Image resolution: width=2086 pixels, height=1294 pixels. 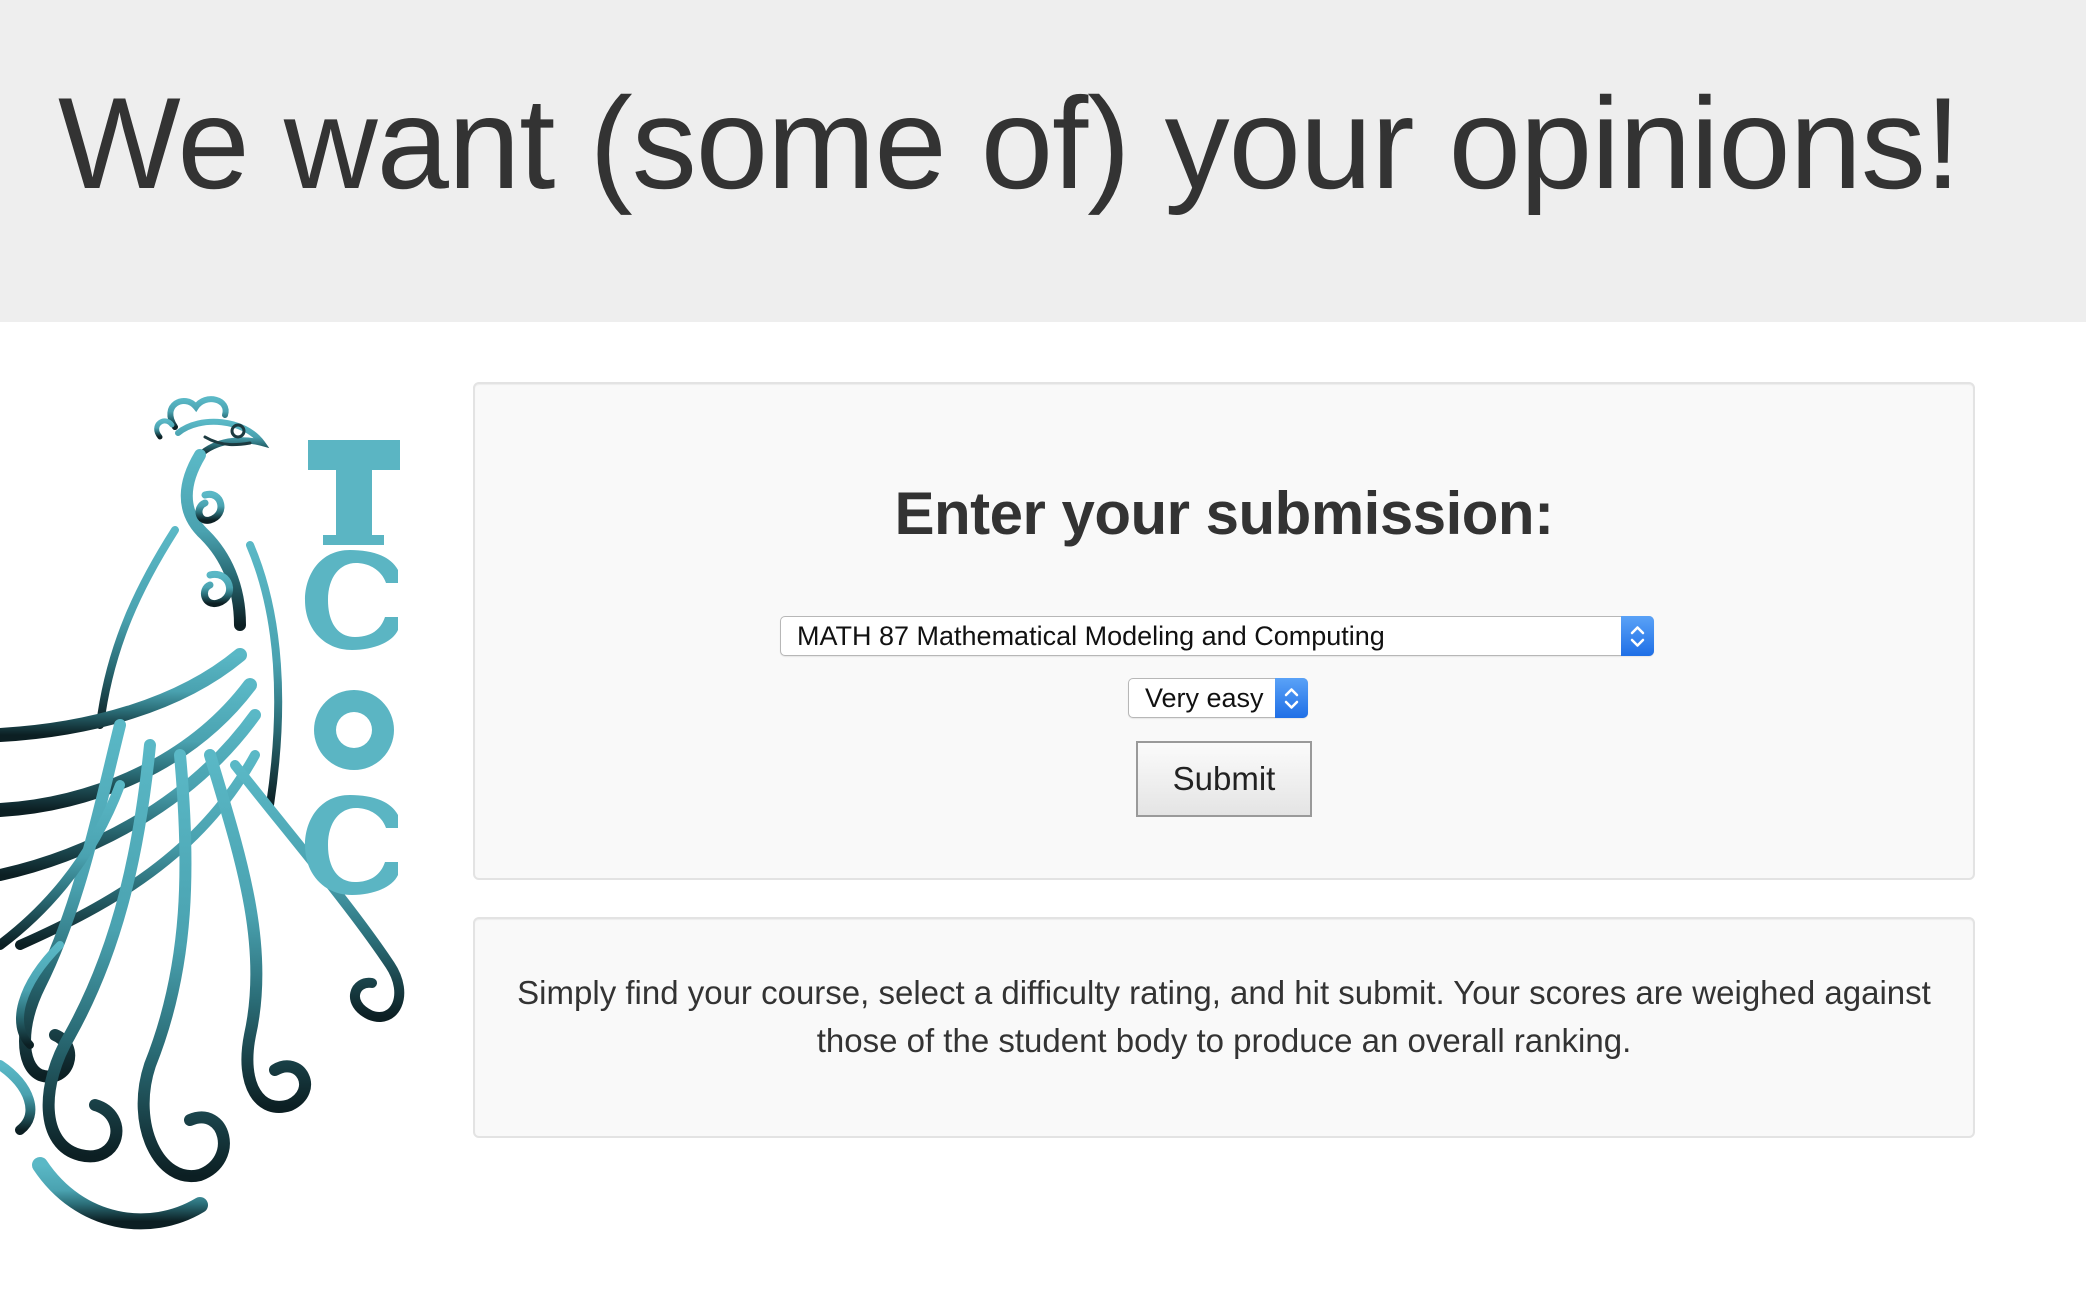 I want to click on tcoc-logo, so click(x=210, y=815).